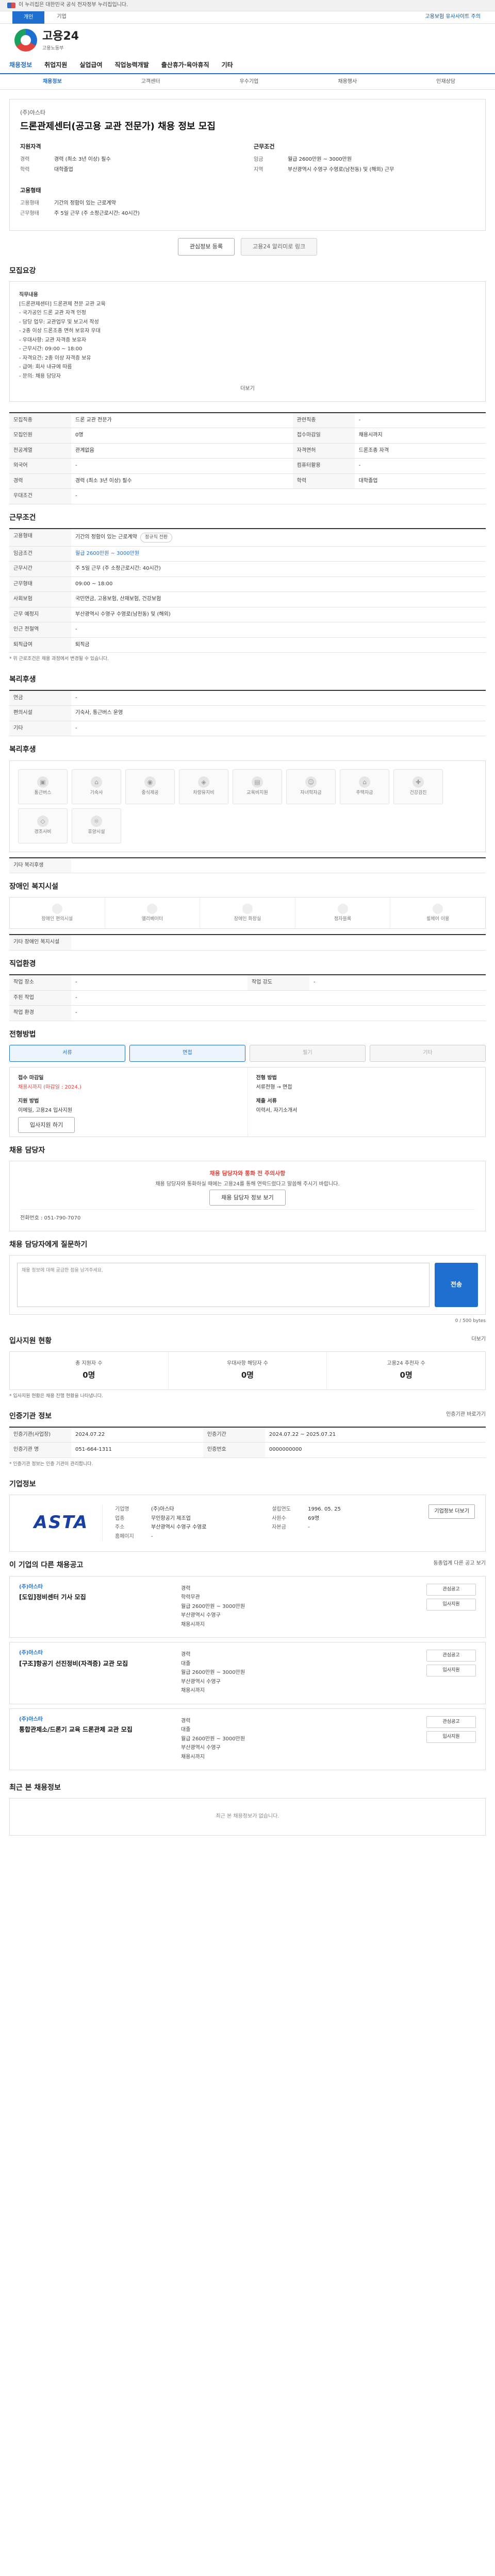  I want to click on ci-v-3: -, so click(152, 1536).